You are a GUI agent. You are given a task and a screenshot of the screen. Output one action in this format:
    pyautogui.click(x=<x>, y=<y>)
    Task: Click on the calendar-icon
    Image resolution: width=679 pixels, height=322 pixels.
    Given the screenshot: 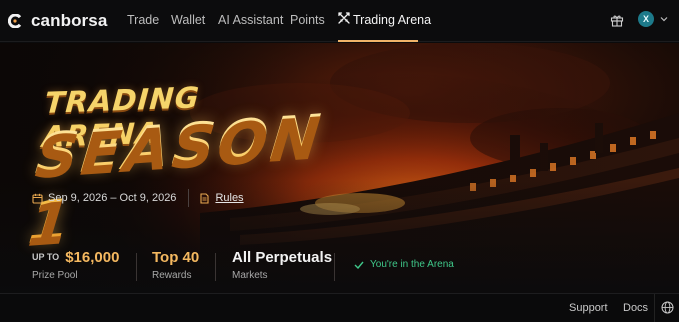 What is the action you would take?
    pyautogui.click(x=37, y=198)
    